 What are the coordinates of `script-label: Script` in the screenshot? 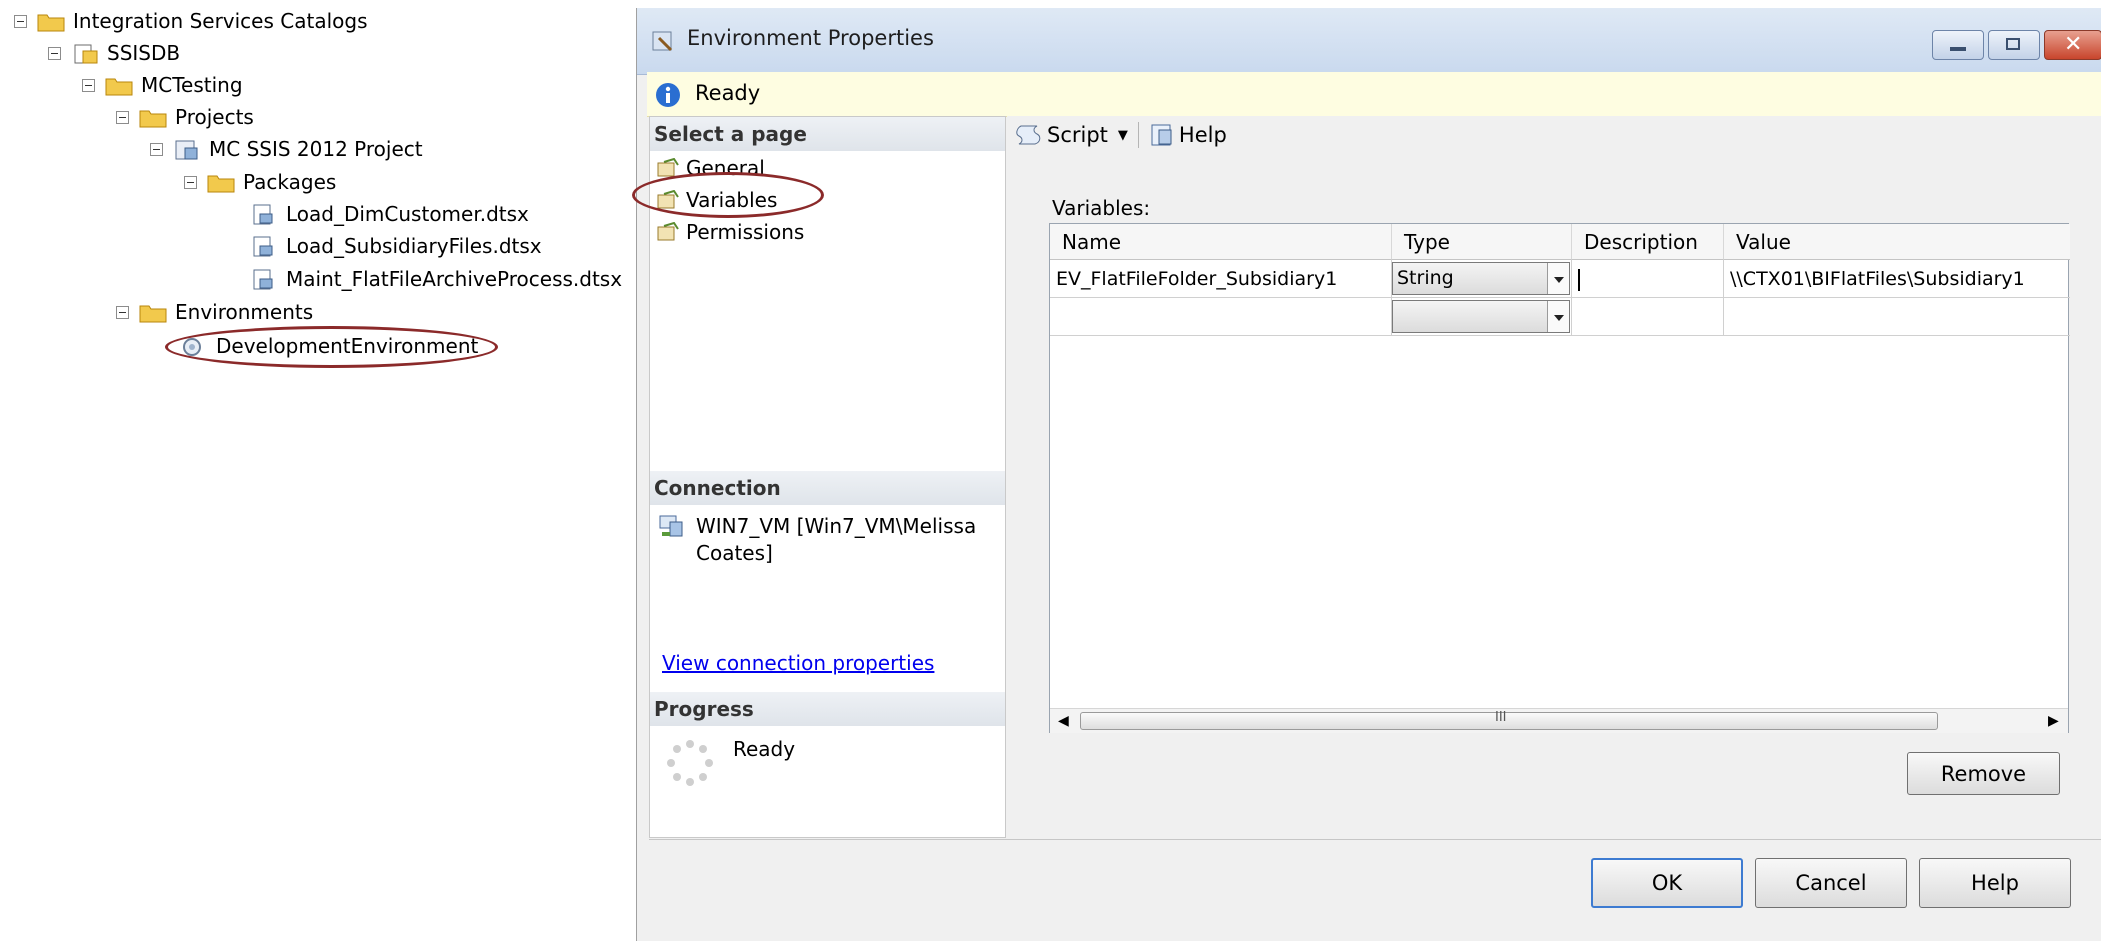 It's located at (1077, 135).